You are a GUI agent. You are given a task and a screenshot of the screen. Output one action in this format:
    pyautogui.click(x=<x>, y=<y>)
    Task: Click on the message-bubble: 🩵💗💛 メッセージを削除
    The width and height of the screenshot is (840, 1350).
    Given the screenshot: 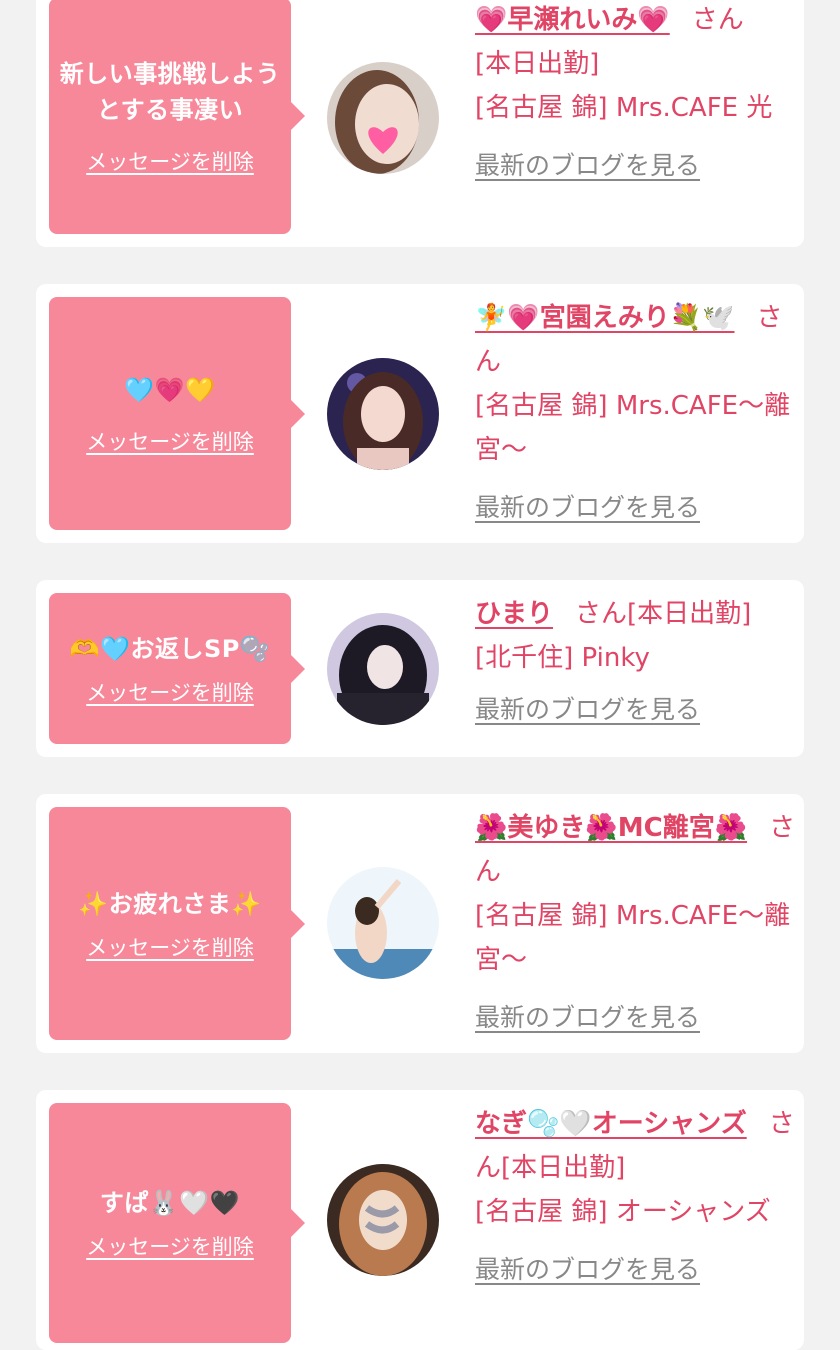 What is the action you would take?
    pyautogui.click(x=177, y=413)
    